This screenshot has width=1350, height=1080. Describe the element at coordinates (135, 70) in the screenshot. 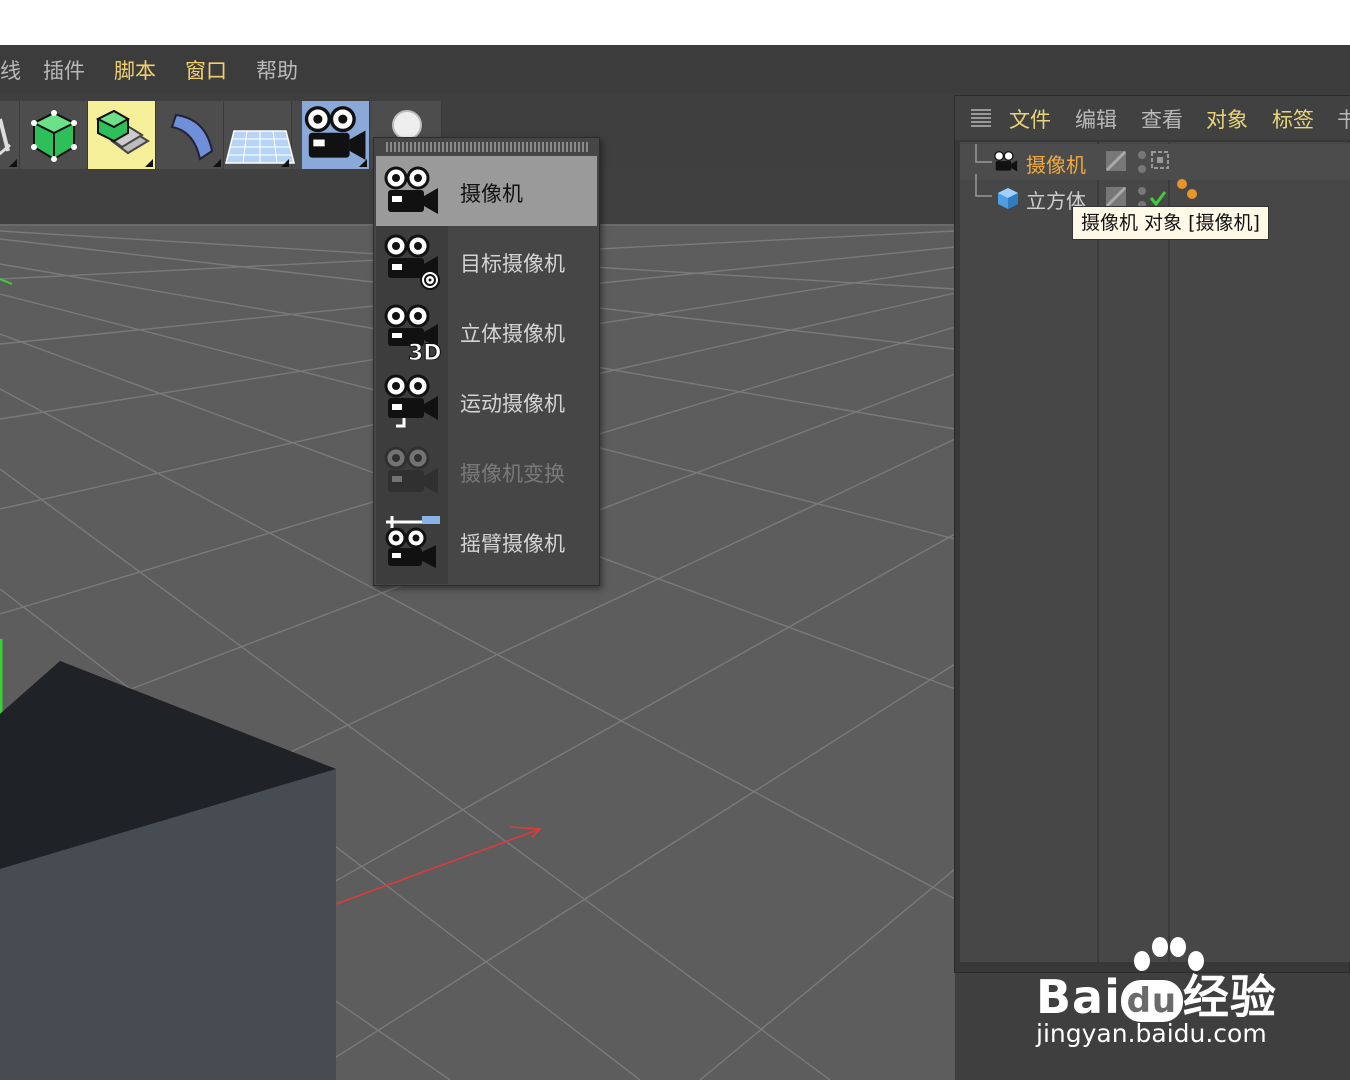

I see `menu-script: 脚本` at that location.